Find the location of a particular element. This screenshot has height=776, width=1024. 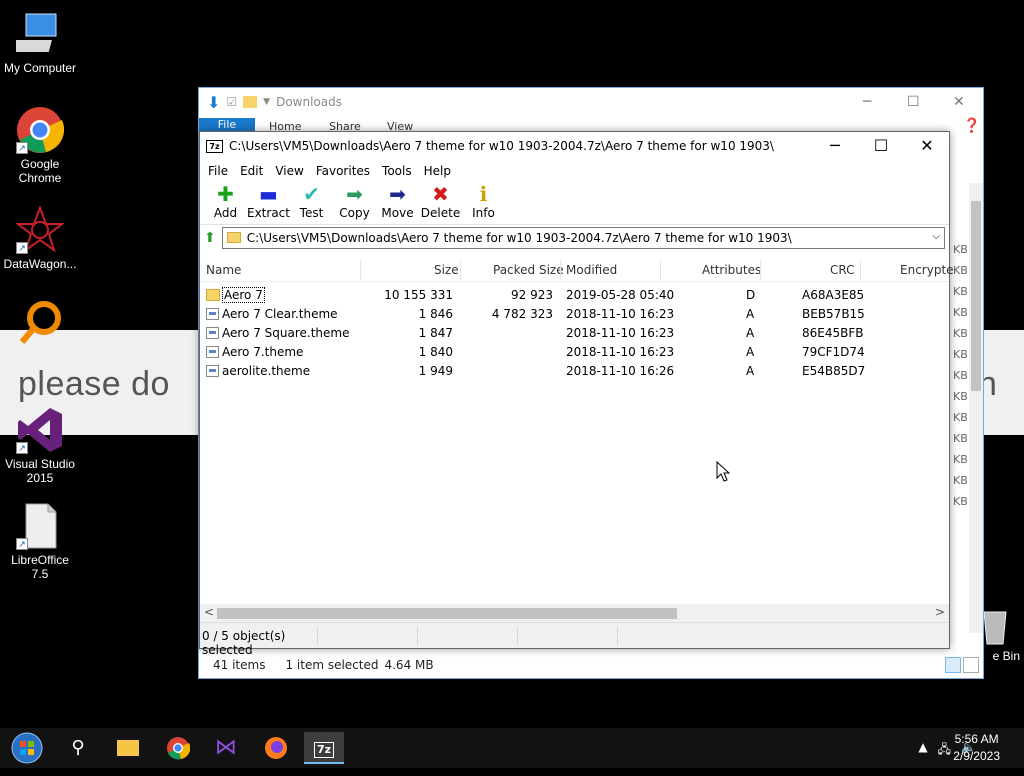

visual-studio-icon: ↗ is located at coordinates (40, 430).